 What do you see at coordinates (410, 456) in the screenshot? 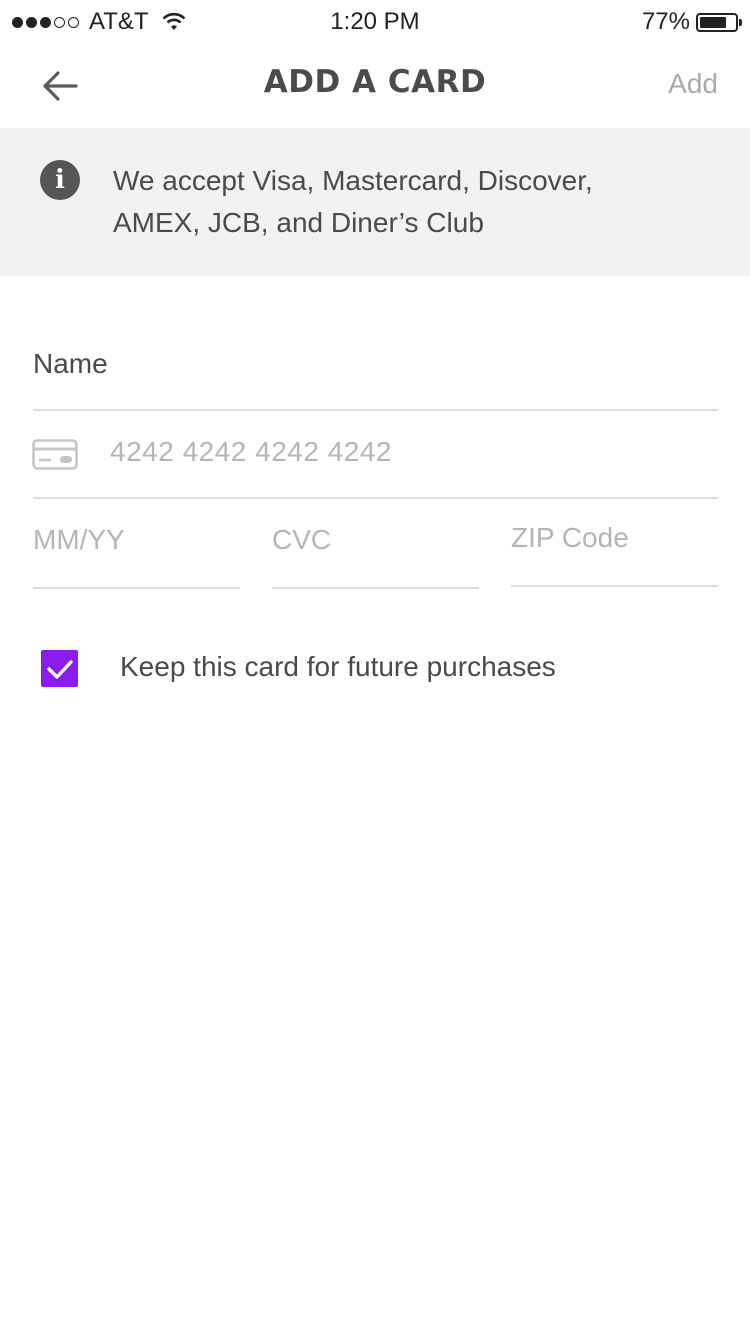
I see `card-number-input: 4242 4242 4242 4242` at bounding box center [410, 456].